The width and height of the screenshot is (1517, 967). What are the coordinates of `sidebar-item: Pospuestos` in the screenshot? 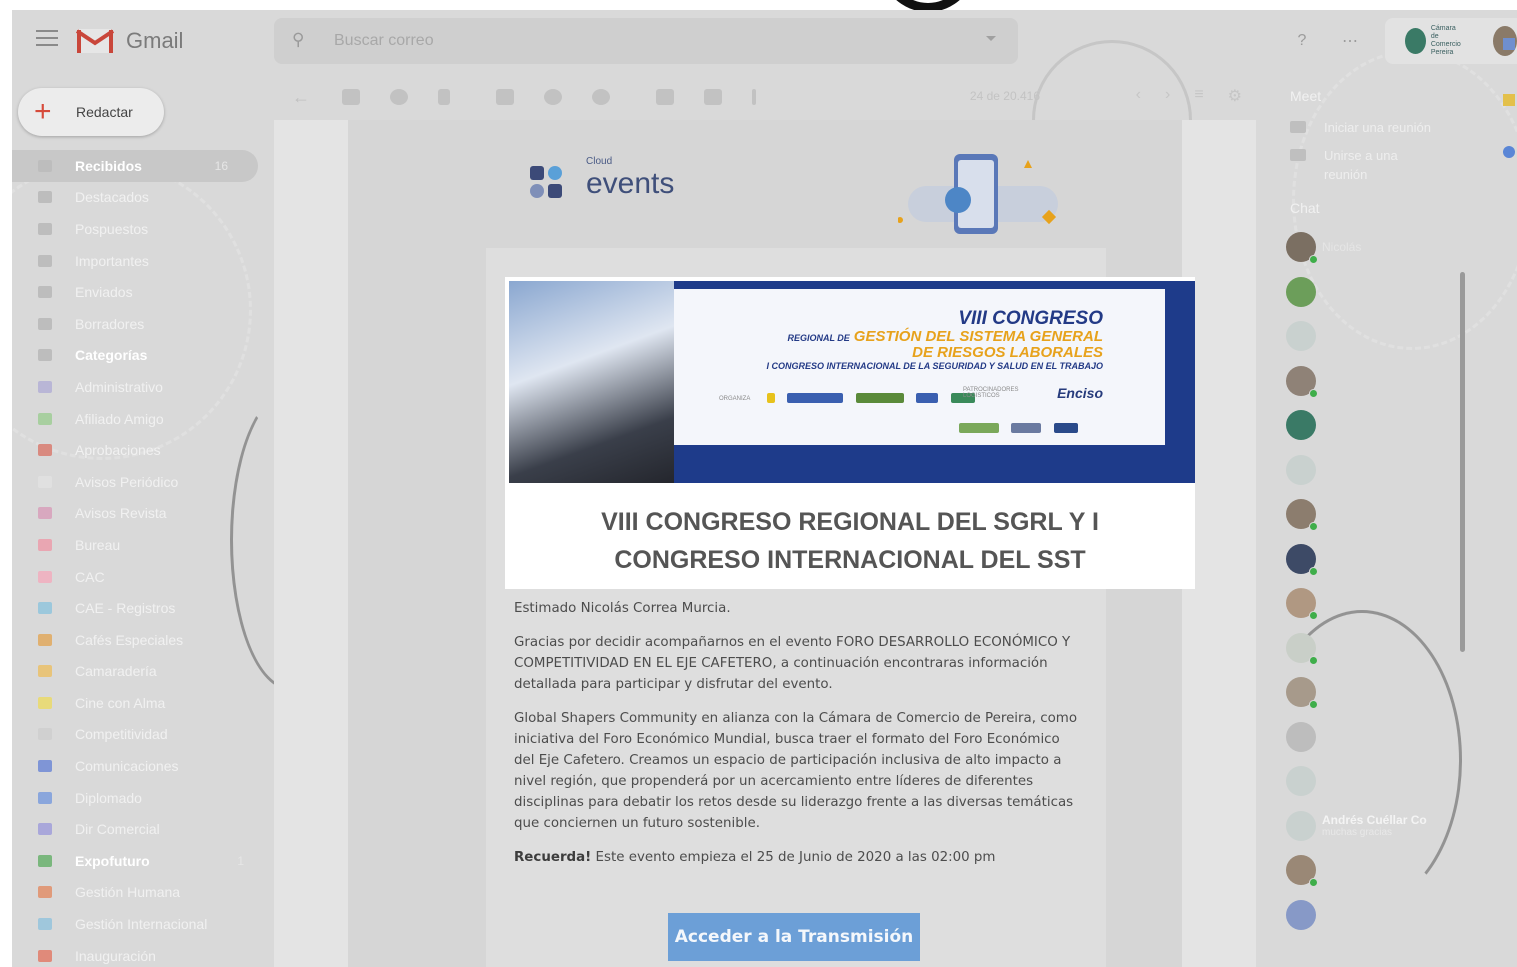 It's located at (143, 229).